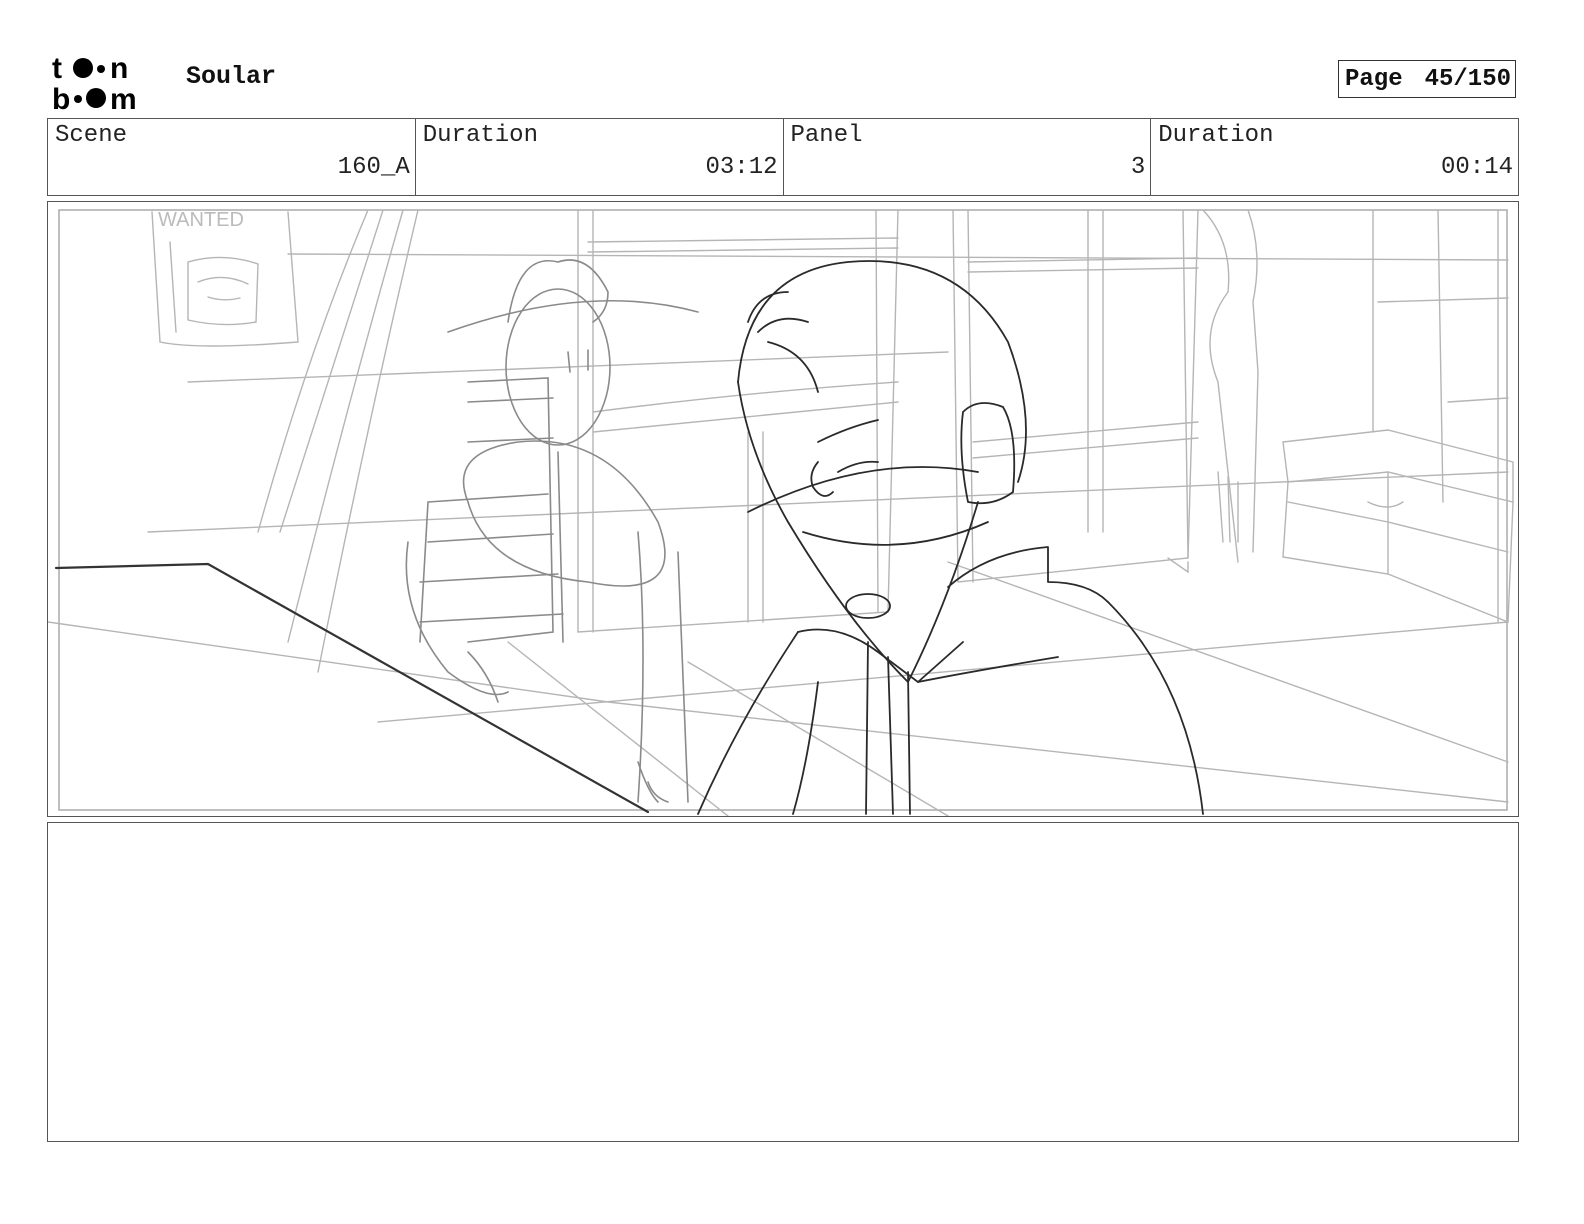 The width and height of the screenshot is (1584, 1224). I want to click on panel-cell: Panel 3, so click(968, 157).